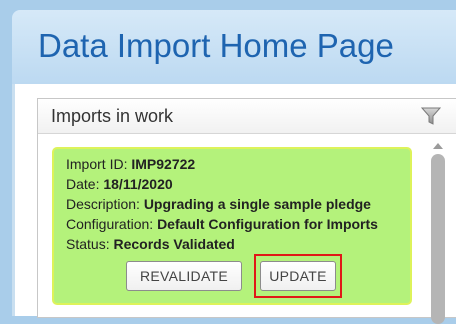  What do you see at coordinates (216, 45) in the screenshot?
I see `page-title: Data Import Home Page` at bounding box center [216, 45].